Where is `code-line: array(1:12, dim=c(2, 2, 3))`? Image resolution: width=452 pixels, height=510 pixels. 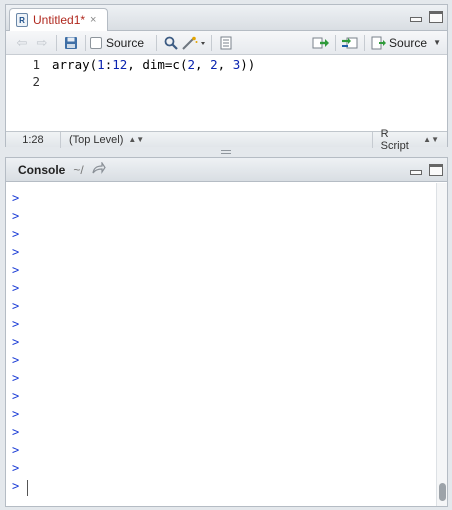
code-line: array(1:12, dim=c(2, 2, 3)) is located at coordinates (153, 64).